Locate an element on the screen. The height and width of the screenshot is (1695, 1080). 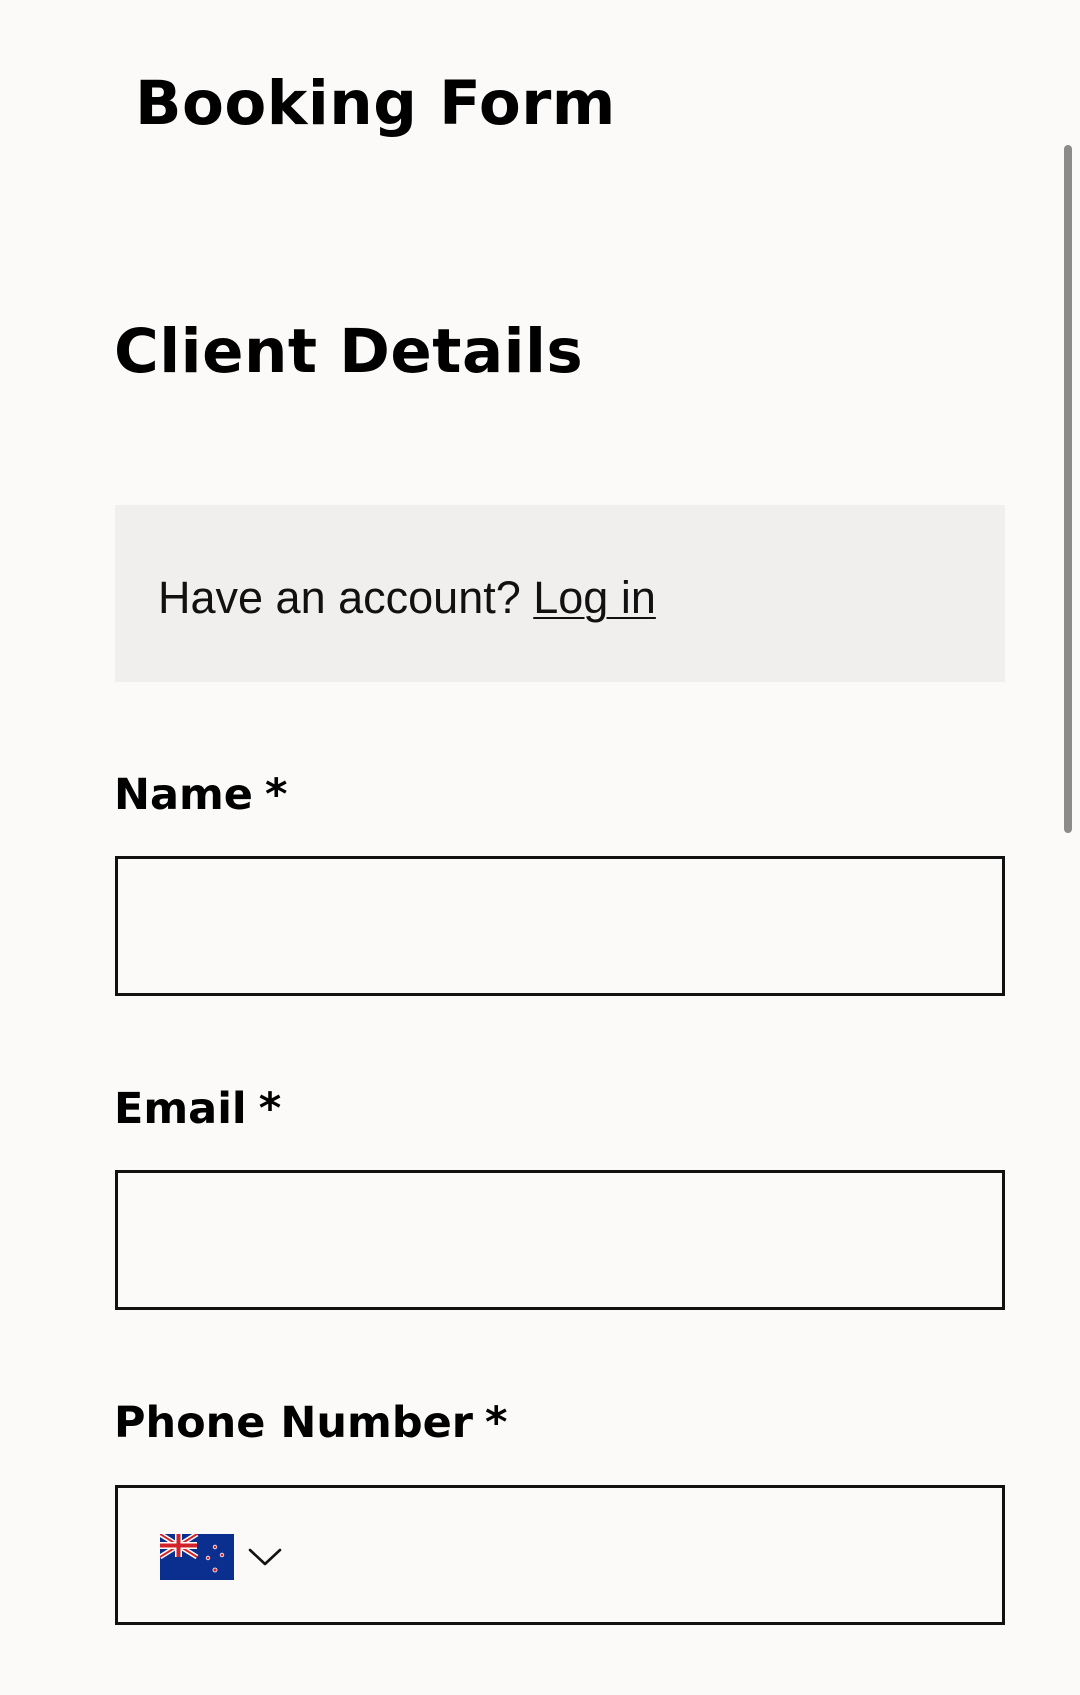
scrollbar is located at coordinates (1068, 489).